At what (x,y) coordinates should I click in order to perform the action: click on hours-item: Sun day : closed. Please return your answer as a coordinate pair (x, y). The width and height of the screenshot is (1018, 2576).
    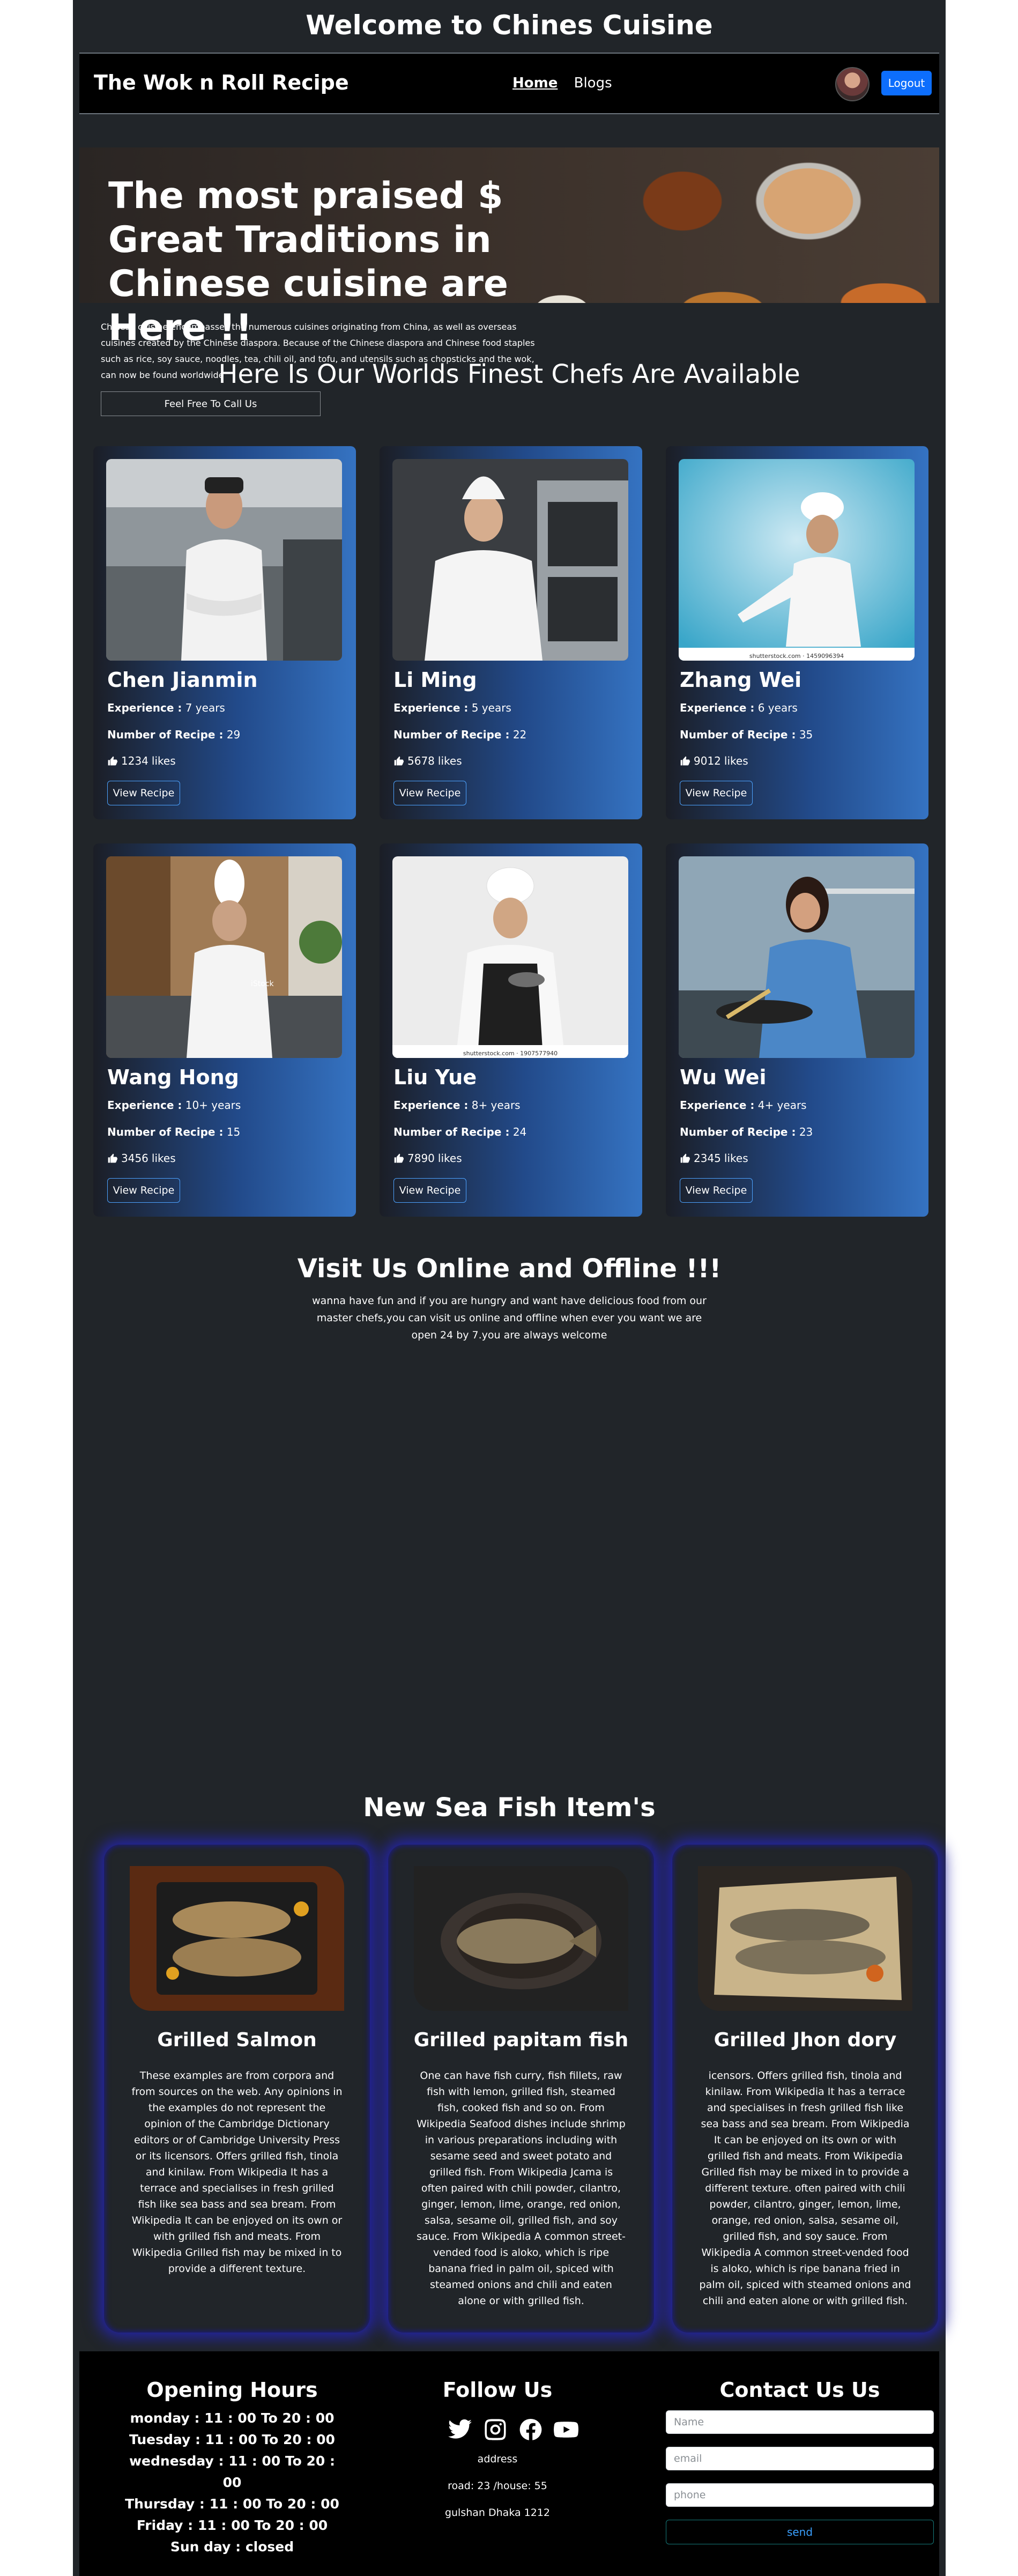
    Looking at the image, I should click on (232, 2547).